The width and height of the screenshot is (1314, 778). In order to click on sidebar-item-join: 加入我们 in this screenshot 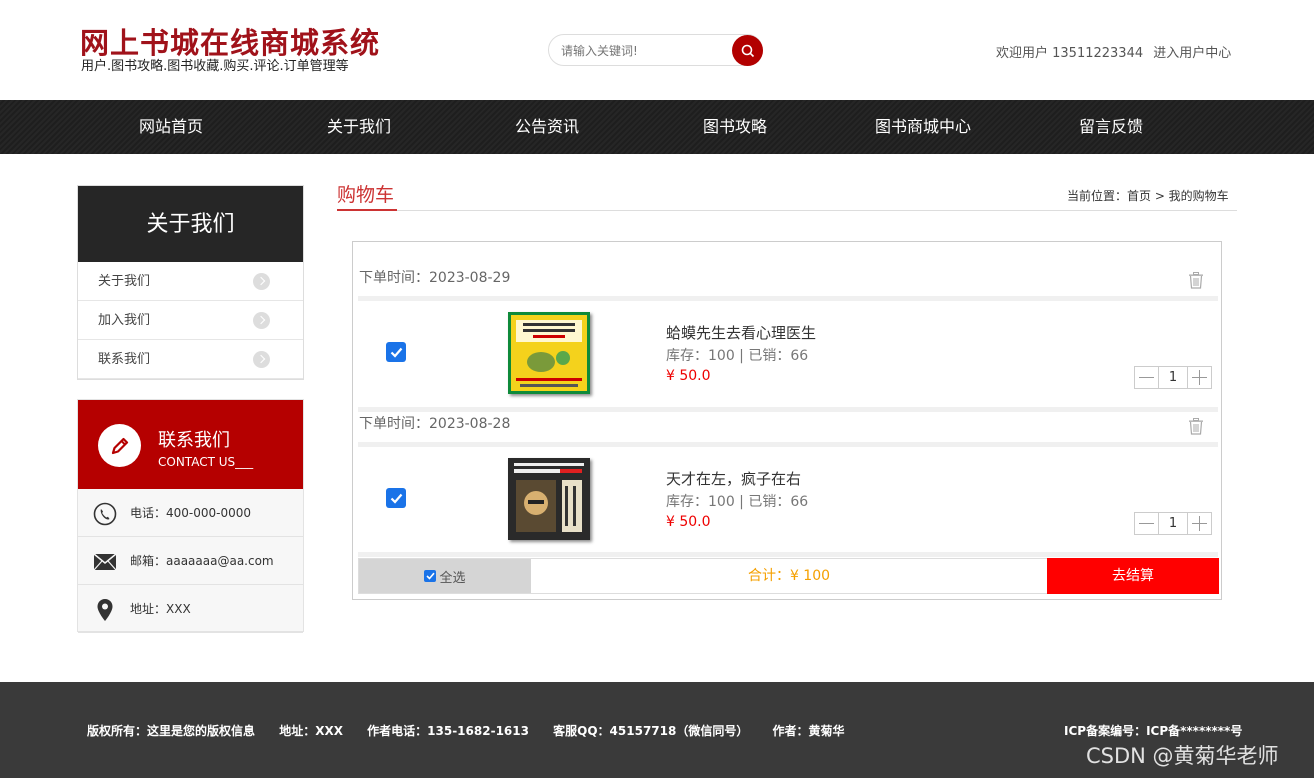, I will do `click(190, 320)`.